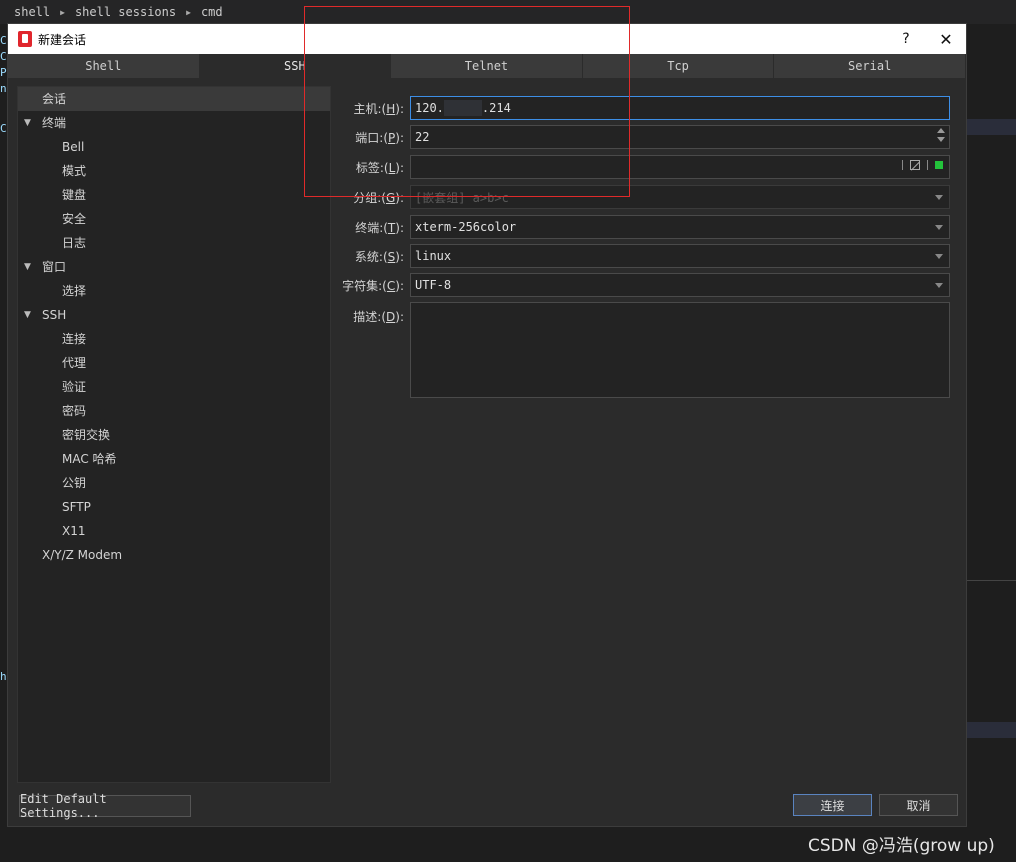  I want to click on tag-tools, so click(922, 165).